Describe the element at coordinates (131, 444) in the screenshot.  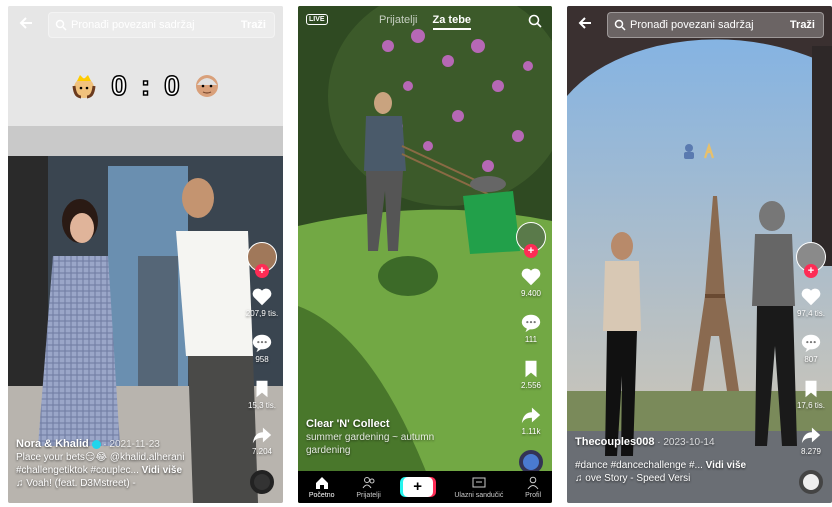
I see `post-date: · 2021-11-23` at that location.